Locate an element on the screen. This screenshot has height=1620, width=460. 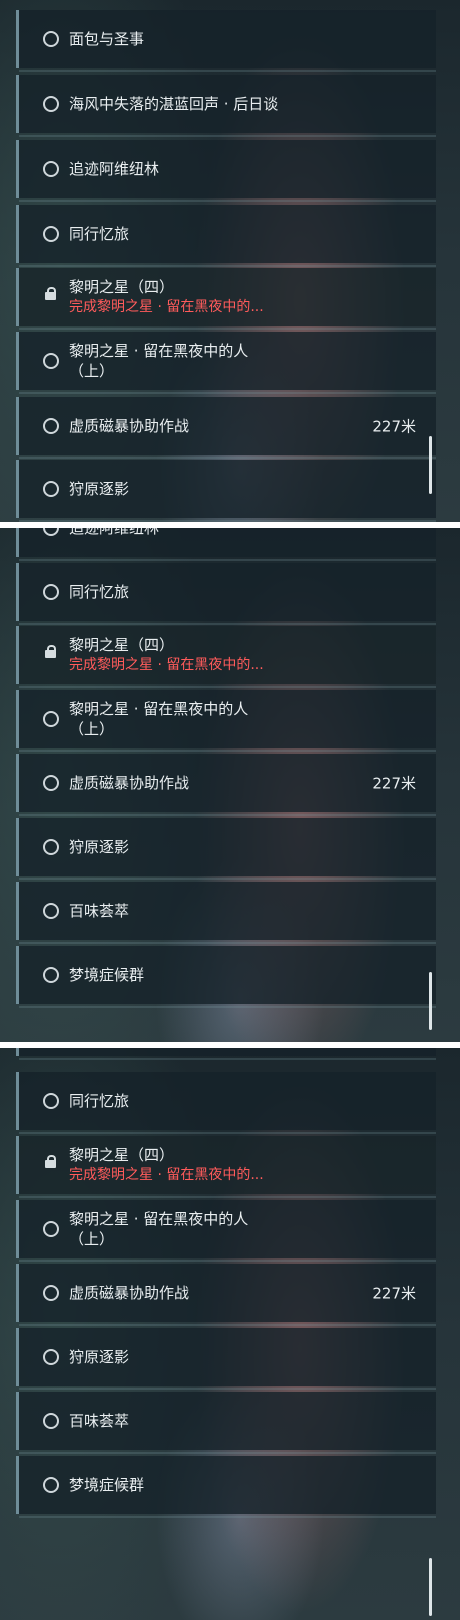
quest-title: 面包与圣事 is located at coordinates (107, 39).